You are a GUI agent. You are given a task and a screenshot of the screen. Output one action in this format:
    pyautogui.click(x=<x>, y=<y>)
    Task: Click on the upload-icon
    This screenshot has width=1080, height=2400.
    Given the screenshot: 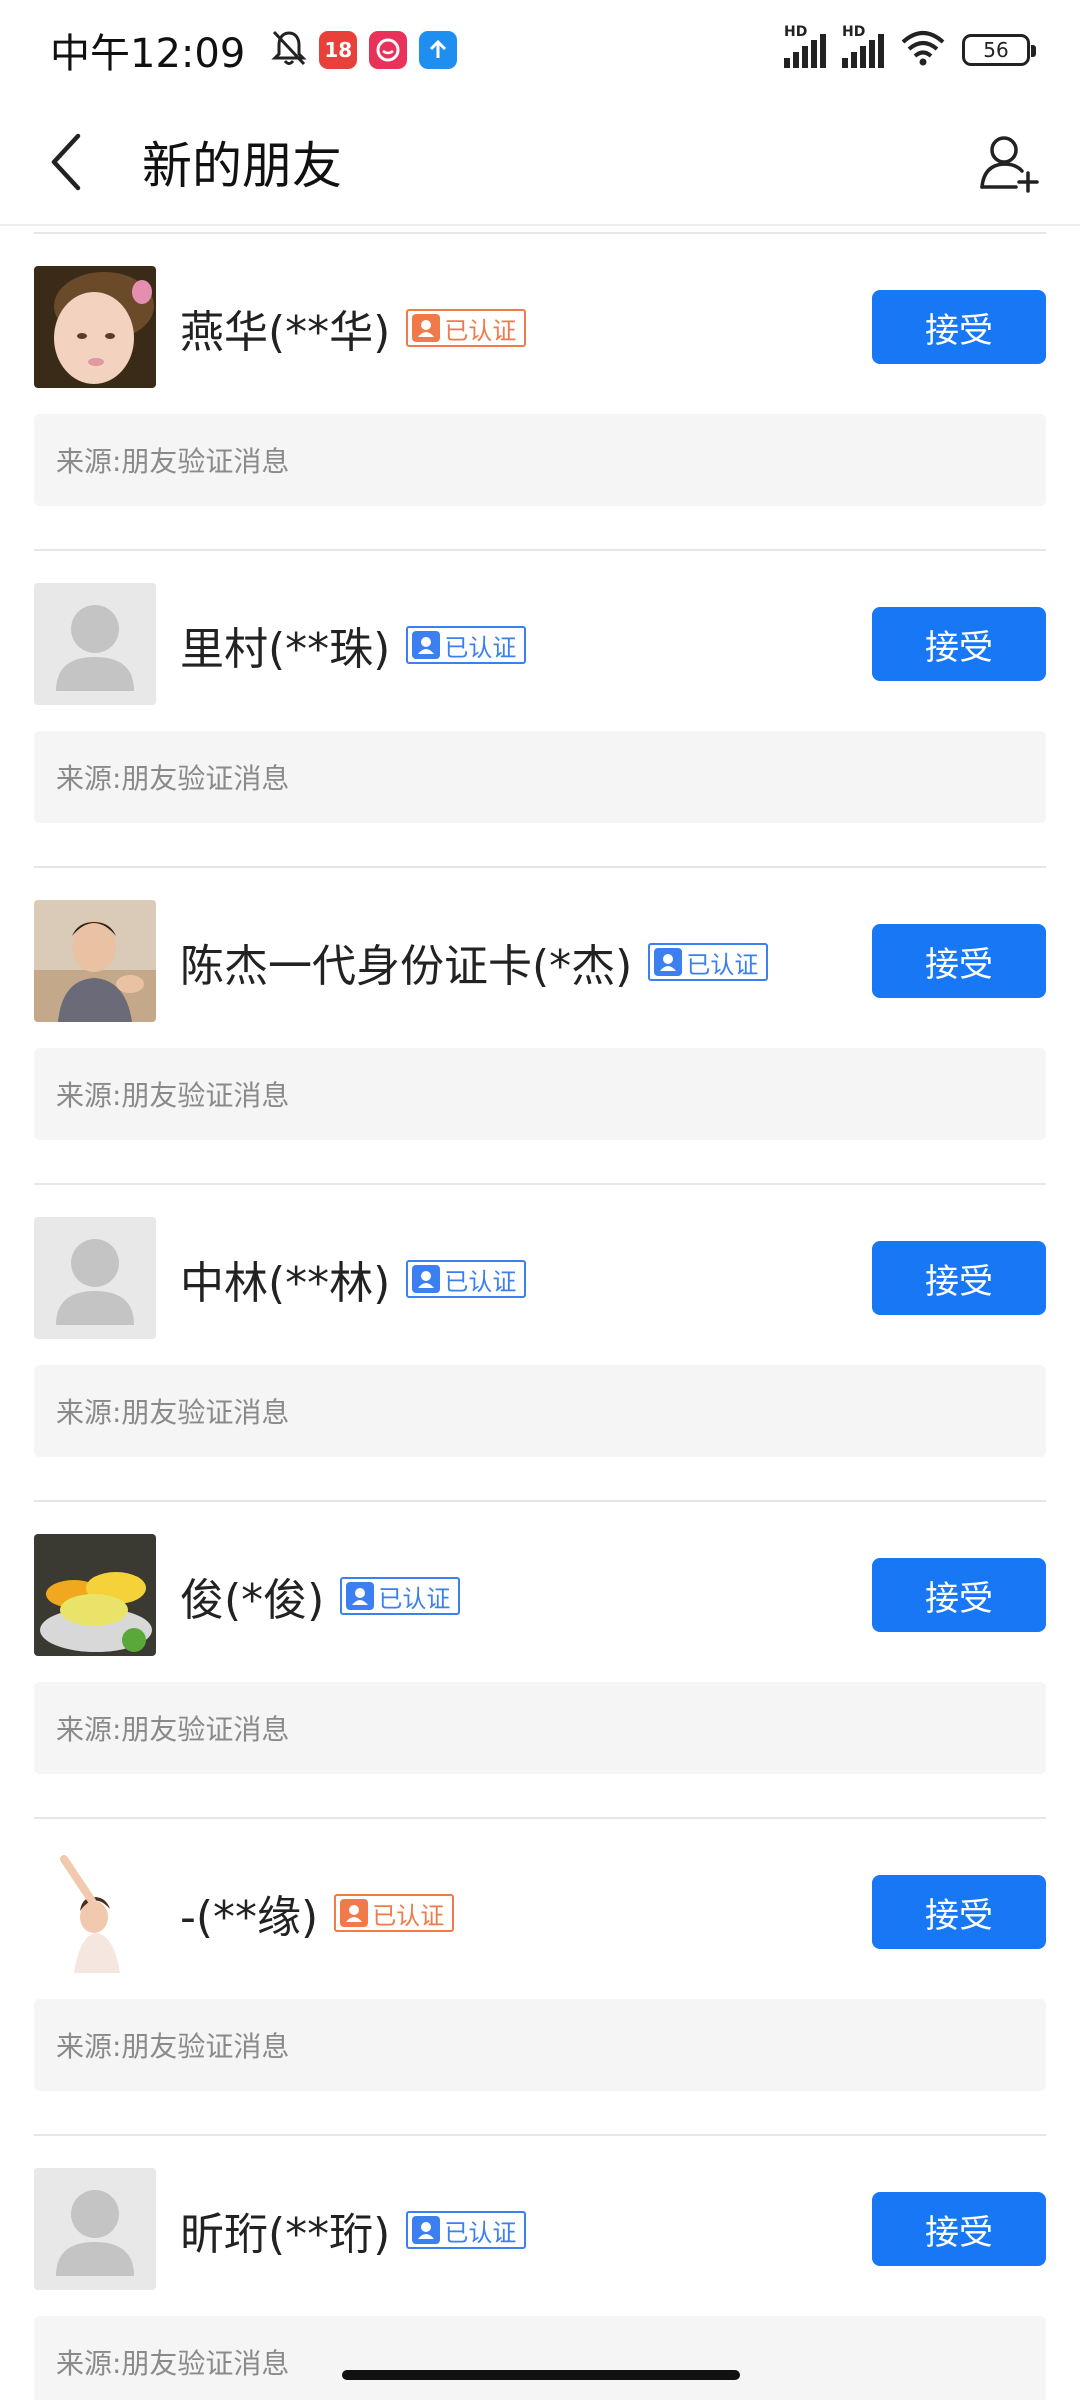 What is the action you would take?
    pyautogui.click(x=438, y=50)
    